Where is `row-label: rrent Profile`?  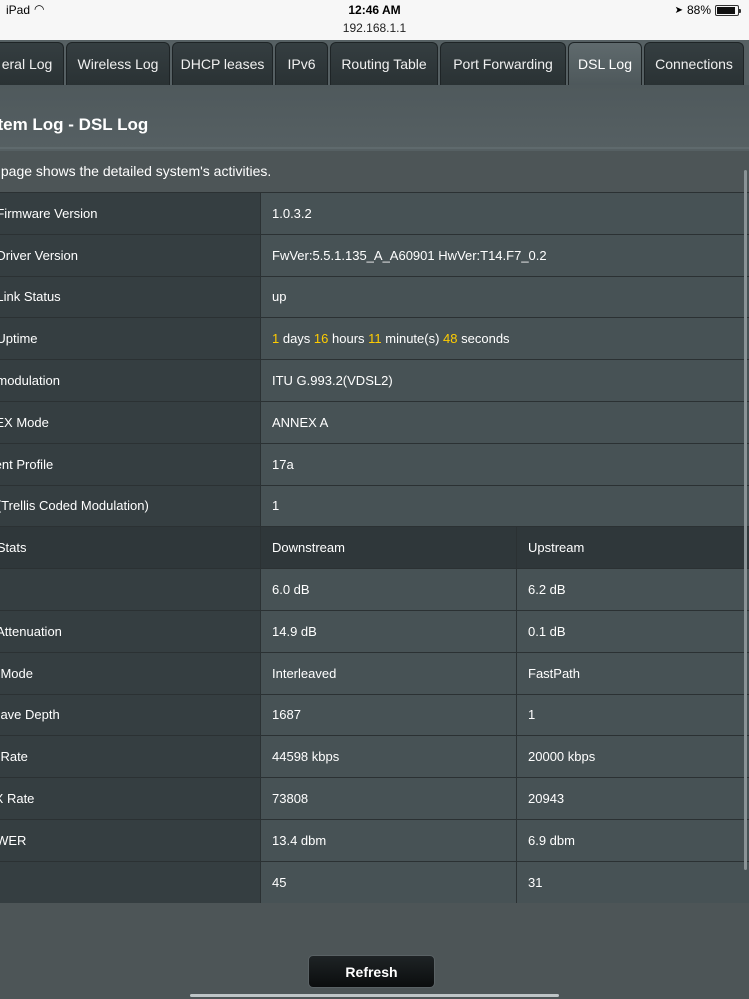
row-label: rrent Profile is located at coordinates (130, 463).